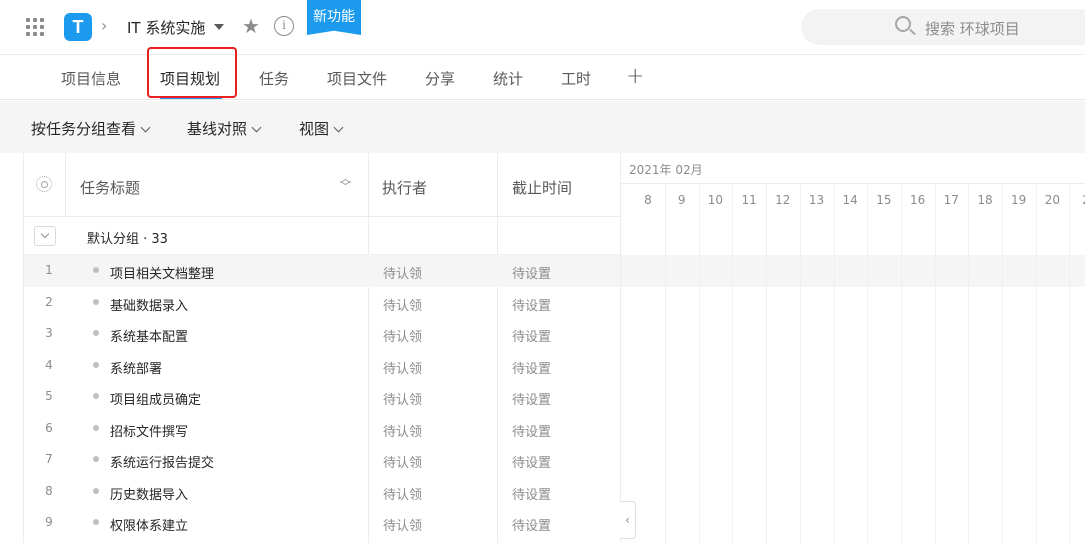 Image resolution: width=1085 pixels, height=543 pixels. Describe the element at coordinates (155, 398) in the screenshot. I see `task-title: 项目组成员确定` at that location.